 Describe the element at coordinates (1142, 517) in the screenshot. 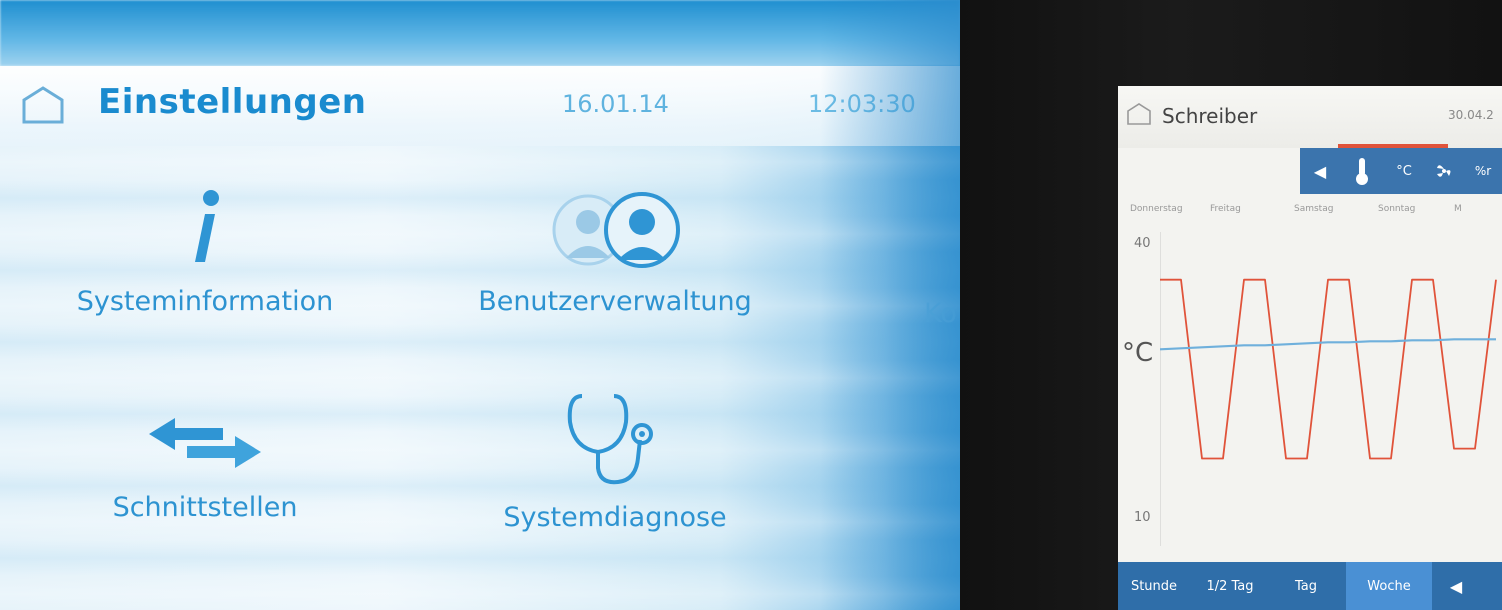

I see `y-tick-label: 10` at that location.